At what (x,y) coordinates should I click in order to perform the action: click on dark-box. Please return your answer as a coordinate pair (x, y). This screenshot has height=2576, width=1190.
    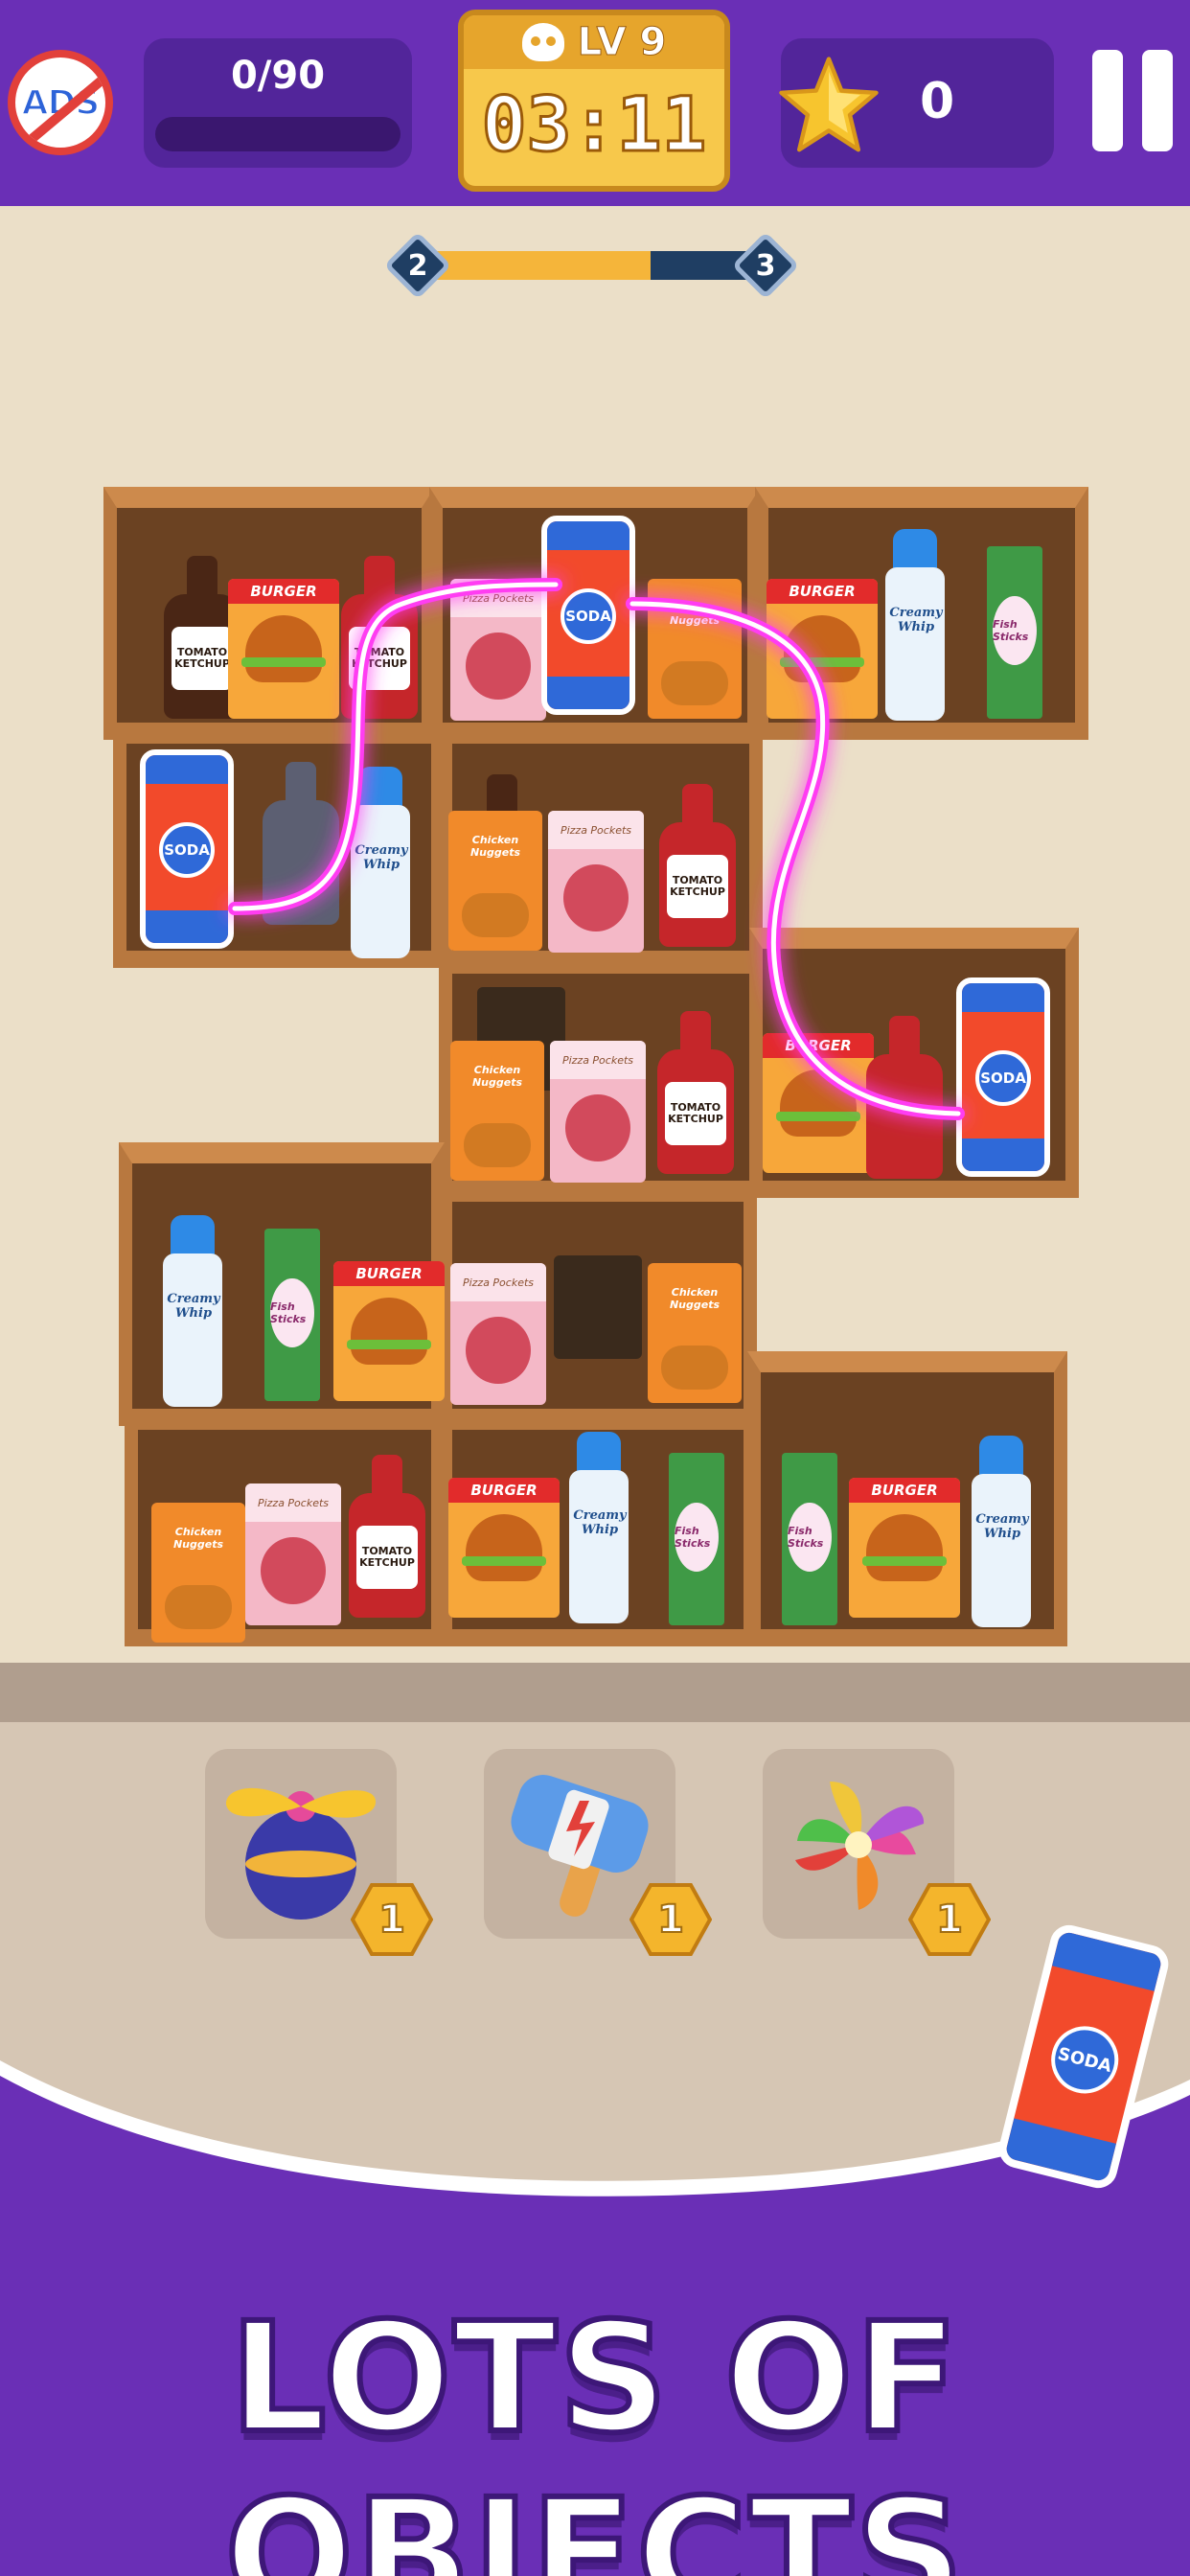
    Looking at the image, I should click on (598, 1307).